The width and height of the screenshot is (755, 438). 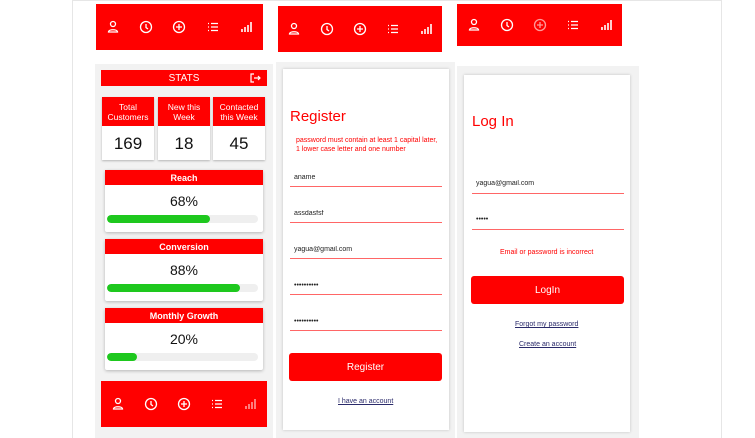 I want to click on register-title: Register, so click(x=318, y=116).